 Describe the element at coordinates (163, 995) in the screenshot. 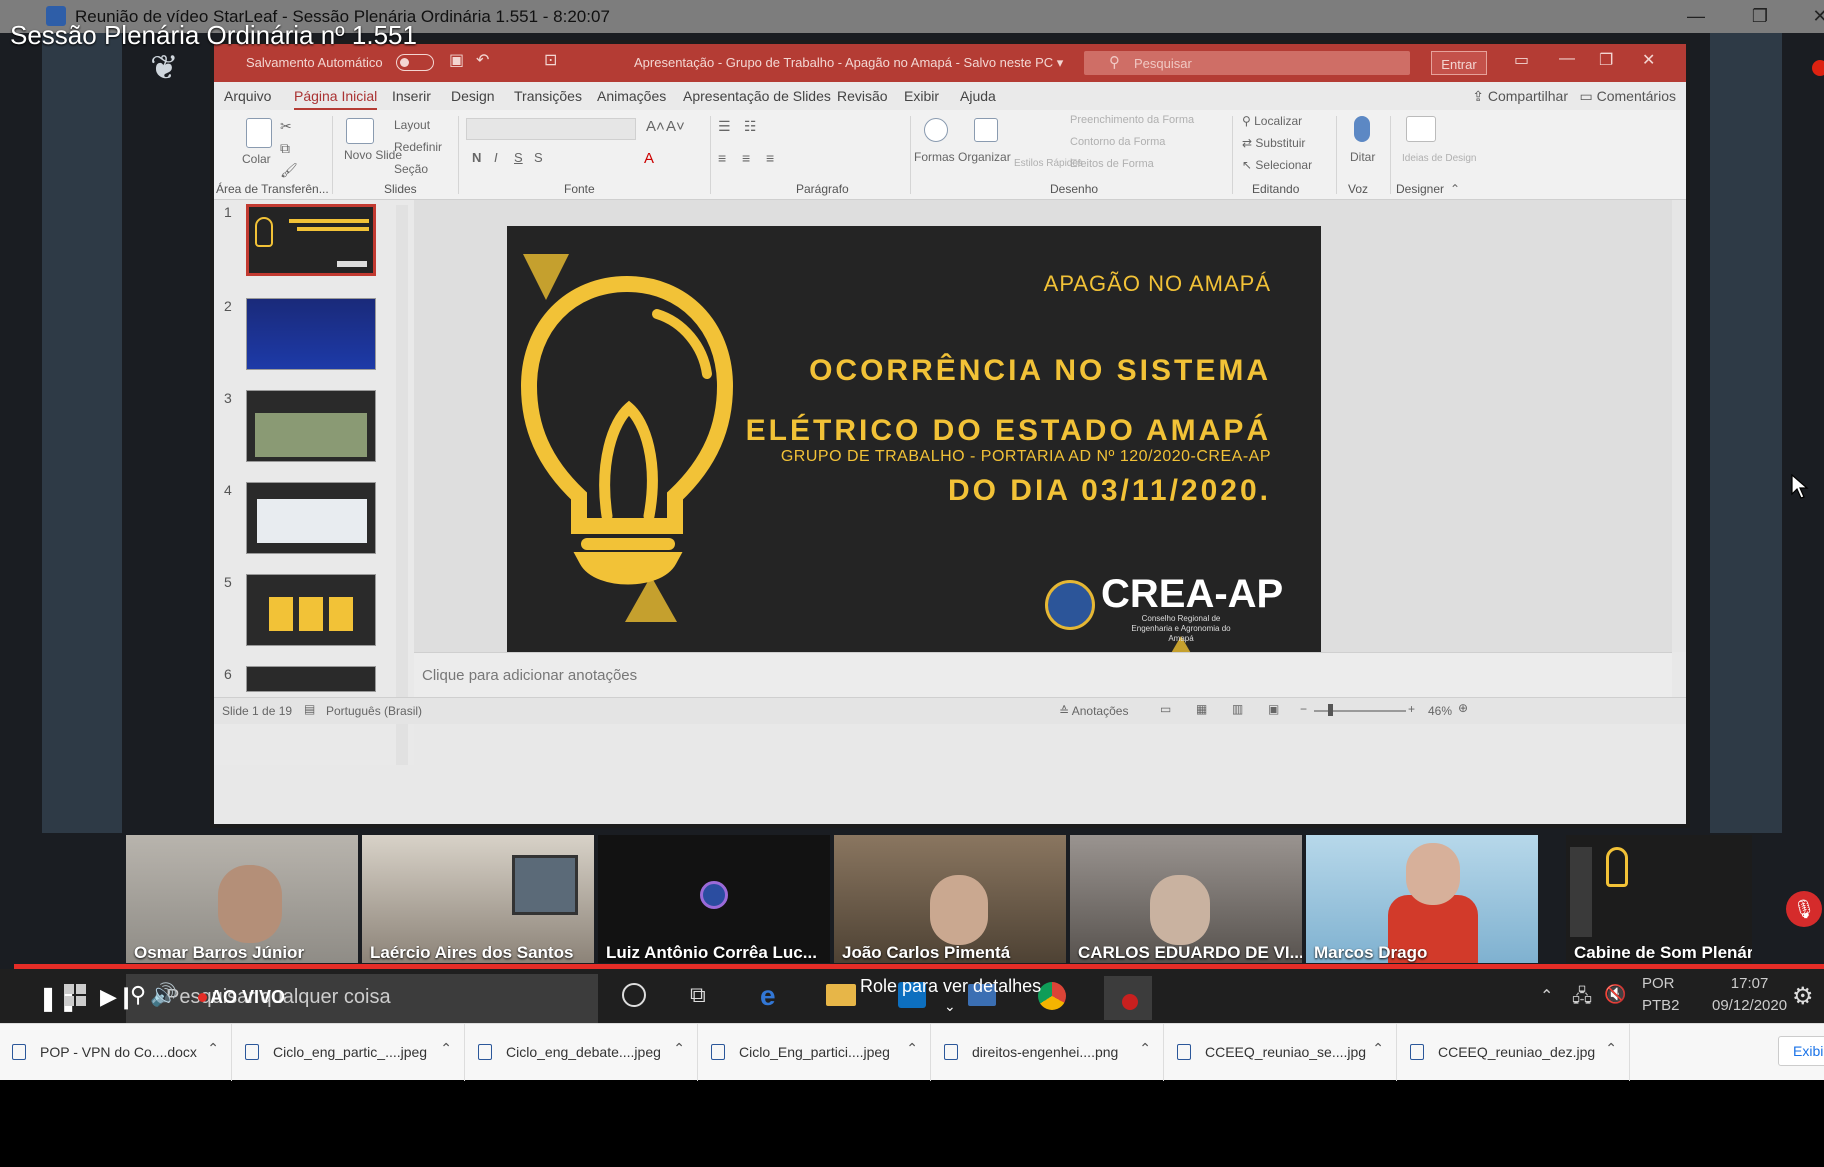

I see `volume-icon: 🔊` at that location.